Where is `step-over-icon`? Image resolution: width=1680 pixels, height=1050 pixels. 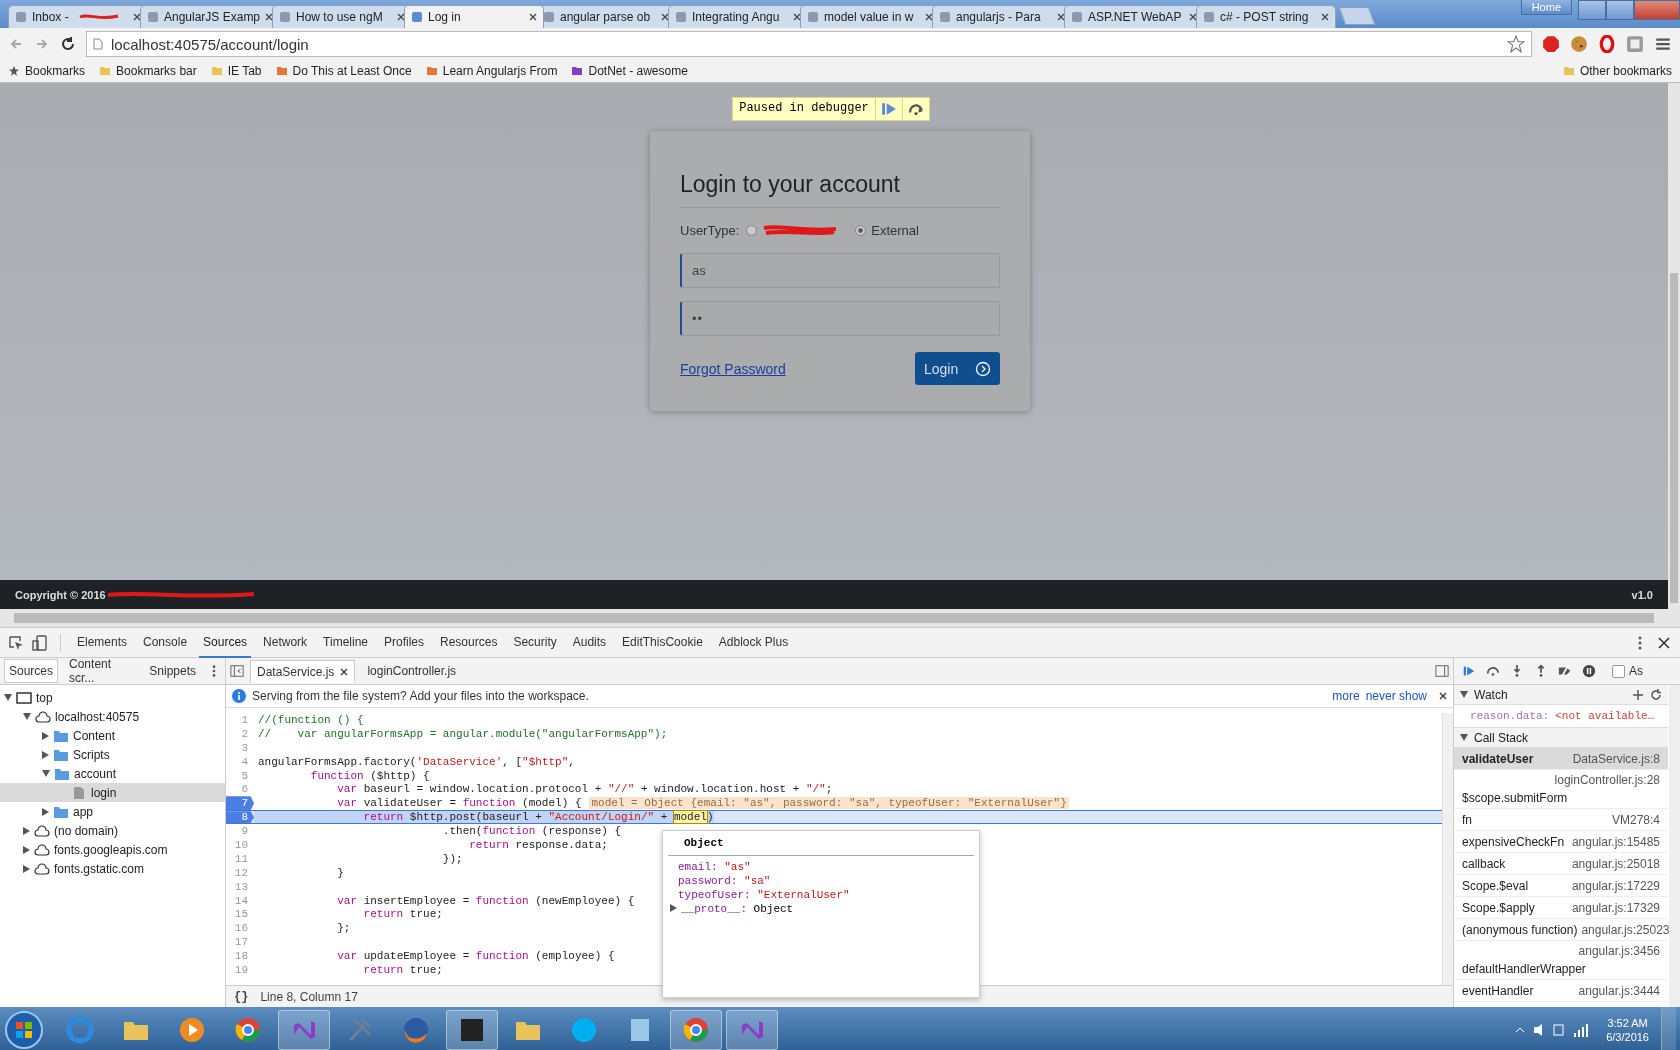 step-over-icon is located at coordinates (1493, 671).